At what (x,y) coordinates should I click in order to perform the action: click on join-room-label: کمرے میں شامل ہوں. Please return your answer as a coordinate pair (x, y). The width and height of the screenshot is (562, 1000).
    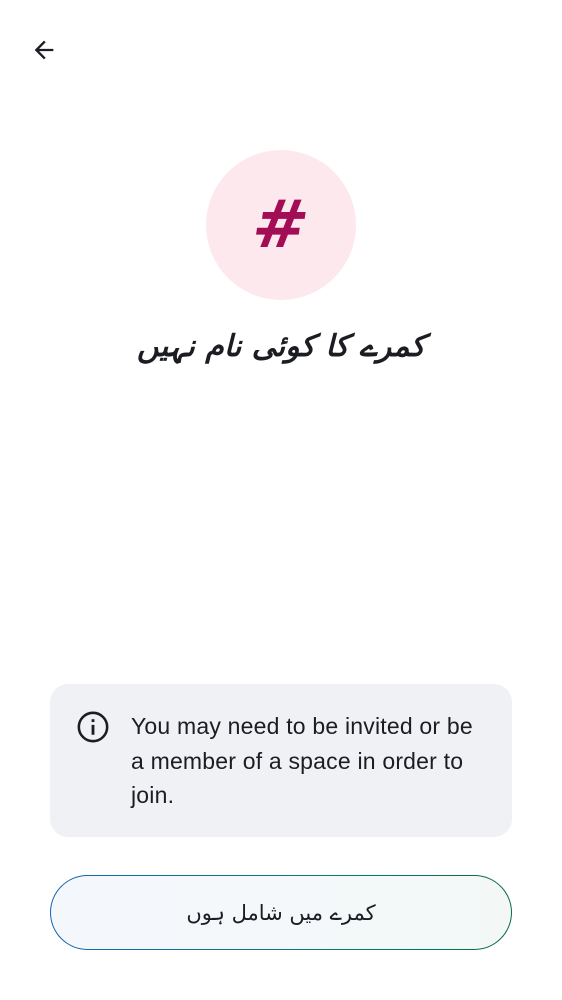
    Looking at the image, I should click on (281, 912).